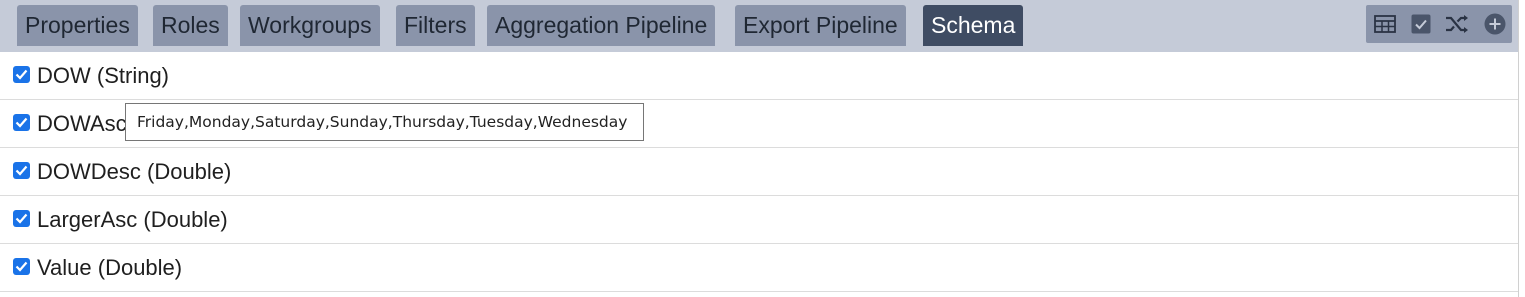  I want to click on vertical-scrollbar, so click(1521, 148).